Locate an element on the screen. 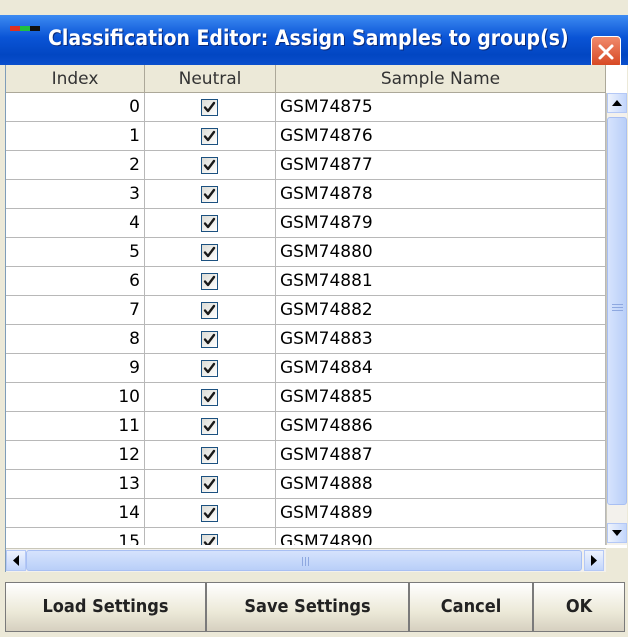  table-row: 13 GSM74888 is located at coordinates (306, 484).